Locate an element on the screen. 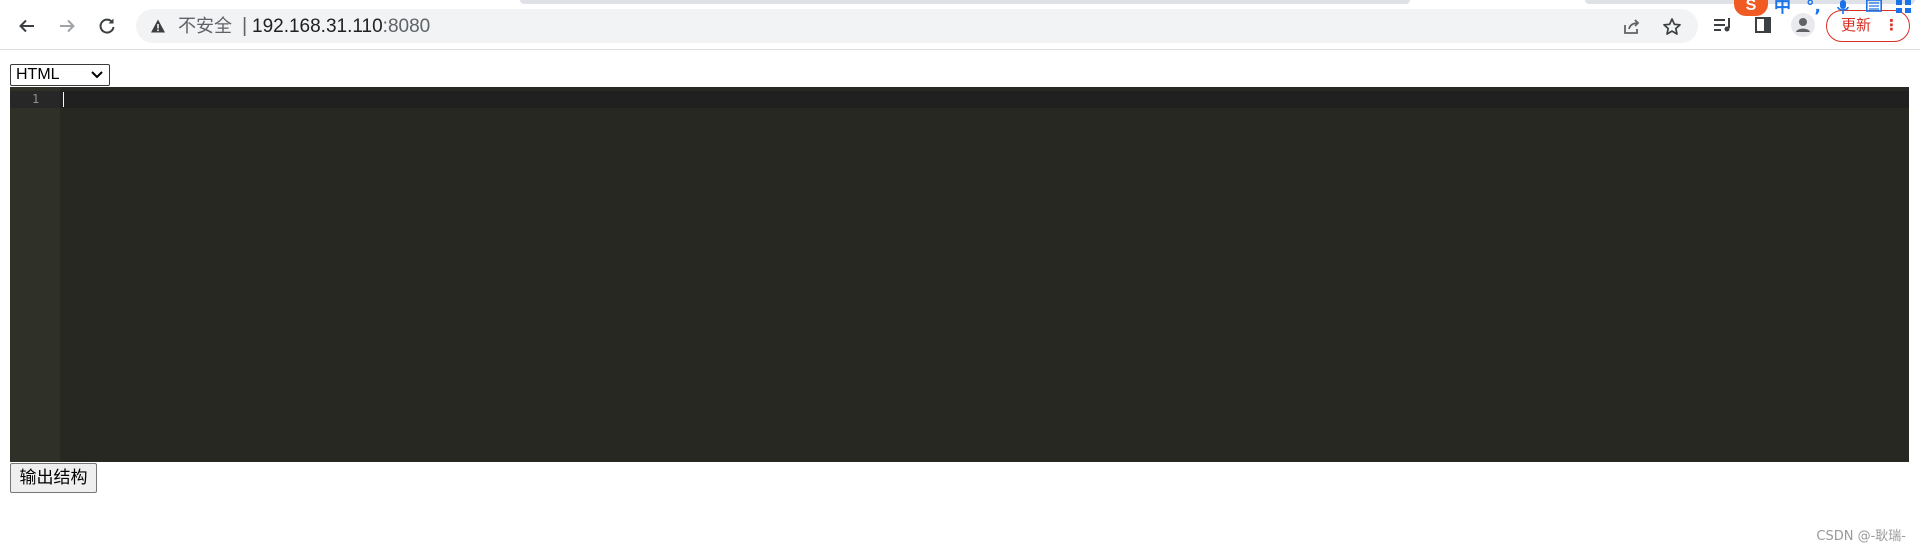 This screenshot has width=1920, height=550. forward-button is located at coordinates (67, 26).